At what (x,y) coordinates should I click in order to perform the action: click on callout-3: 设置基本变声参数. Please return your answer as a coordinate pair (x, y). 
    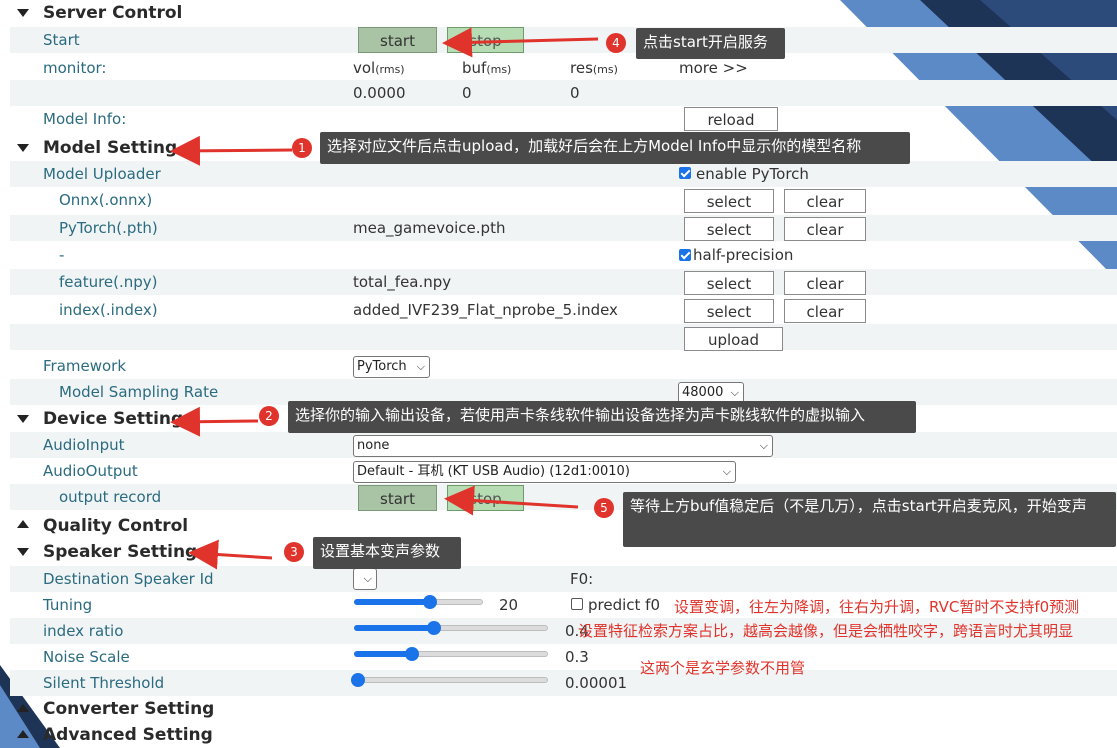
    Looking at the image, I should click on (387, 553).